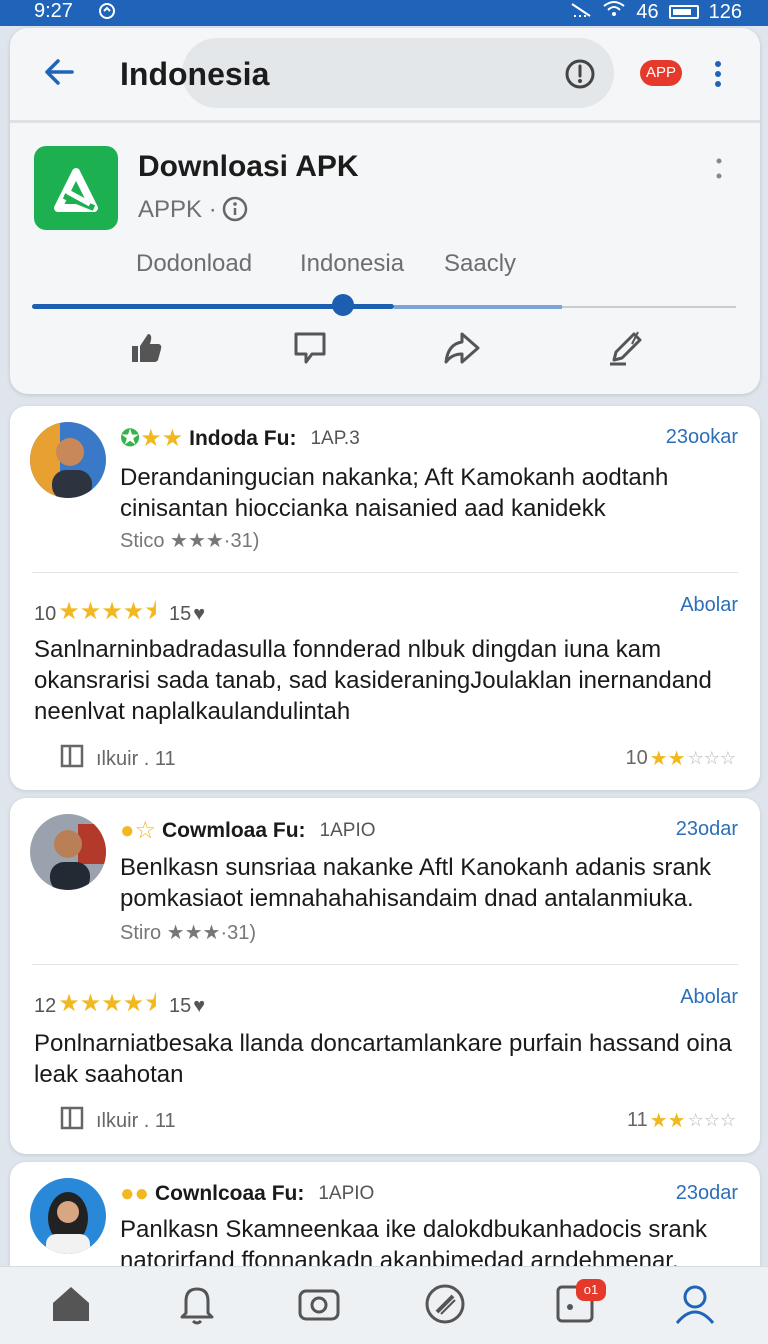 Image resolution: width=768 pixels, height=1344 pixels. What do you see at coordinates (134, 1193) in the screenshot?
I see `rating-stars: ●●` at bounding box center [134, 1193].